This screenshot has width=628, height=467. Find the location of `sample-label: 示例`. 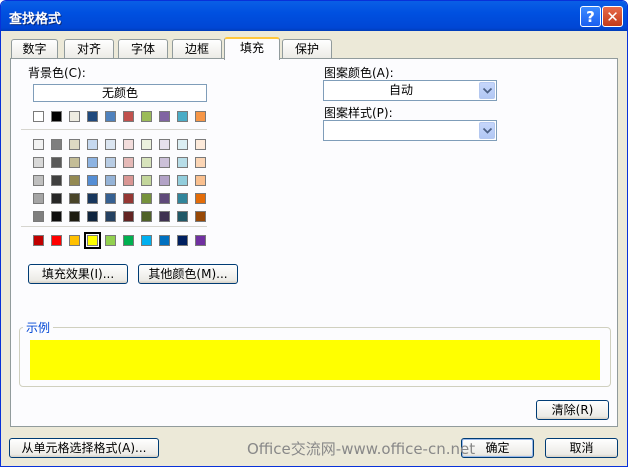

sample-label: 示例 is located at coordinates (38, 327).